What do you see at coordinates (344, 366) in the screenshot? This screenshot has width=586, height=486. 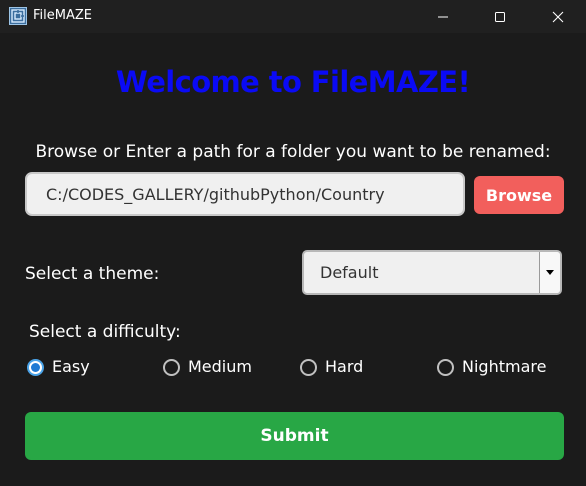 I see `radio-label: Hard` at bounding box center [344, 366].